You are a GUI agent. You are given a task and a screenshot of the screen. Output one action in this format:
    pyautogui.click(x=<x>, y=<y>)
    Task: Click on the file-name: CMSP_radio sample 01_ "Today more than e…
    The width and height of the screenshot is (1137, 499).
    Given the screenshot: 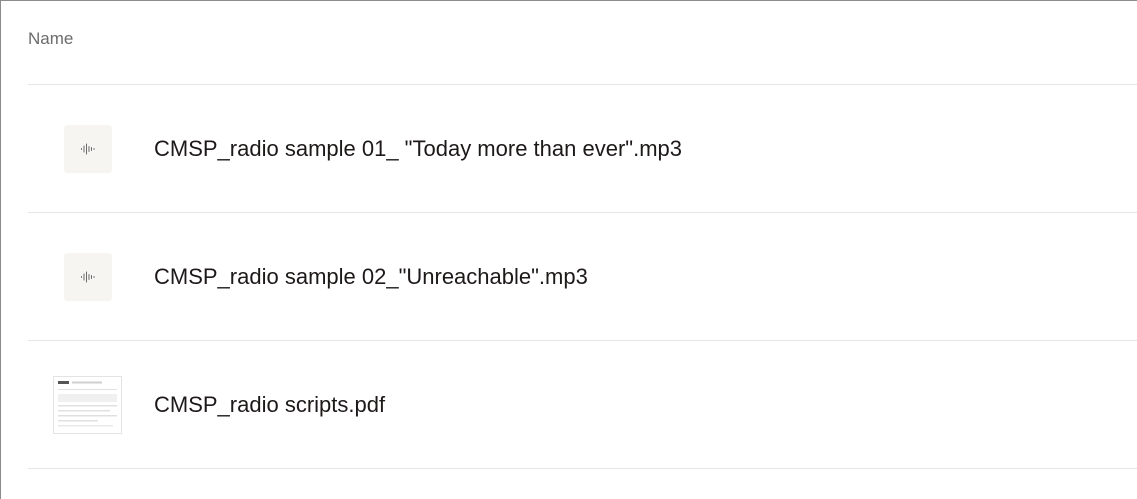 What is the action you would take?
    pyautogui.click(x=418, y=149)
    